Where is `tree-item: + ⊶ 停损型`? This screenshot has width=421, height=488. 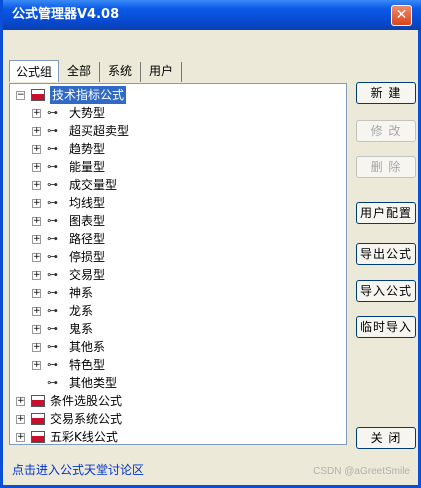 tree-item: + ⊶ 停损型 is located at coordinates (68, 257).